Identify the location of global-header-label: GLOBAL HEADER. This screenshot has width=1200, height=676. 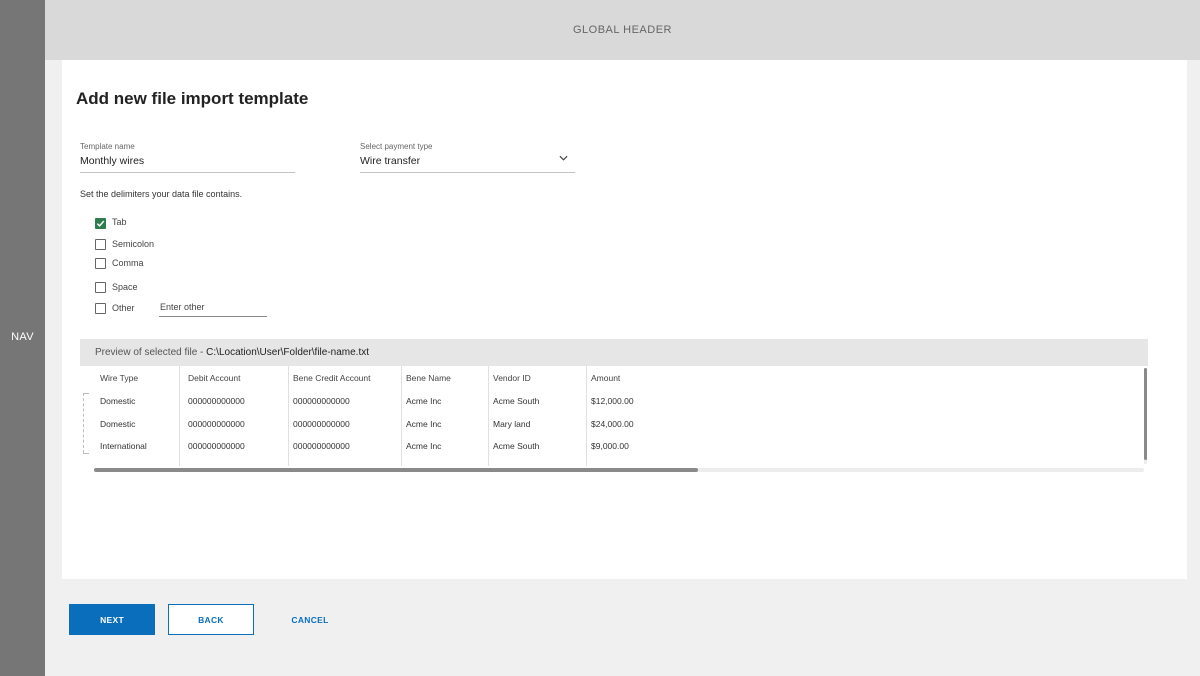
(622, 30).